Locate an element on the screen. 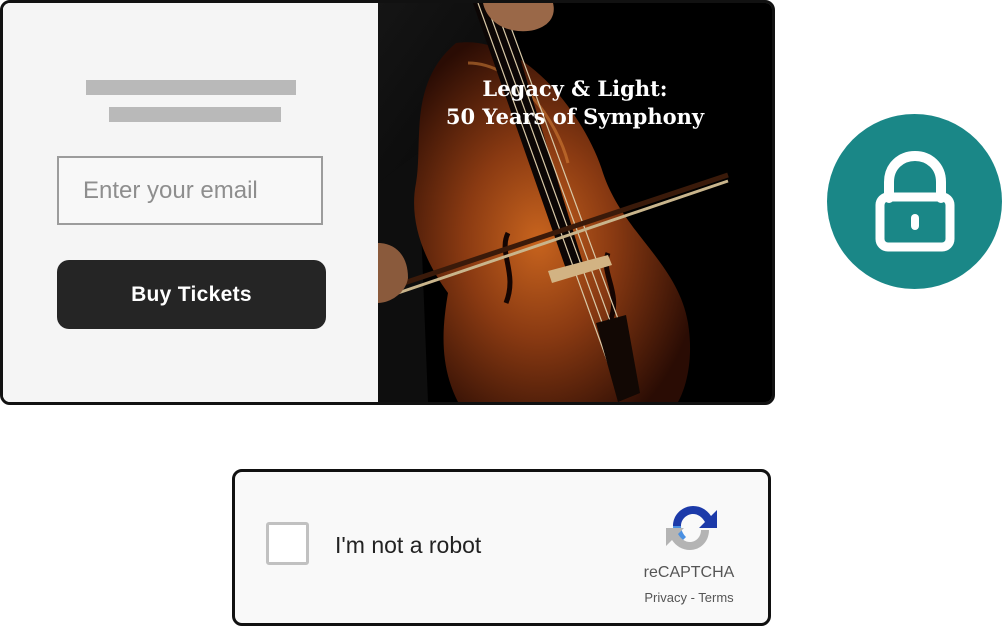 The width and height of the screenshot is (1002, 627). privacy-link: Privacy is located at coordinates (665, 597).